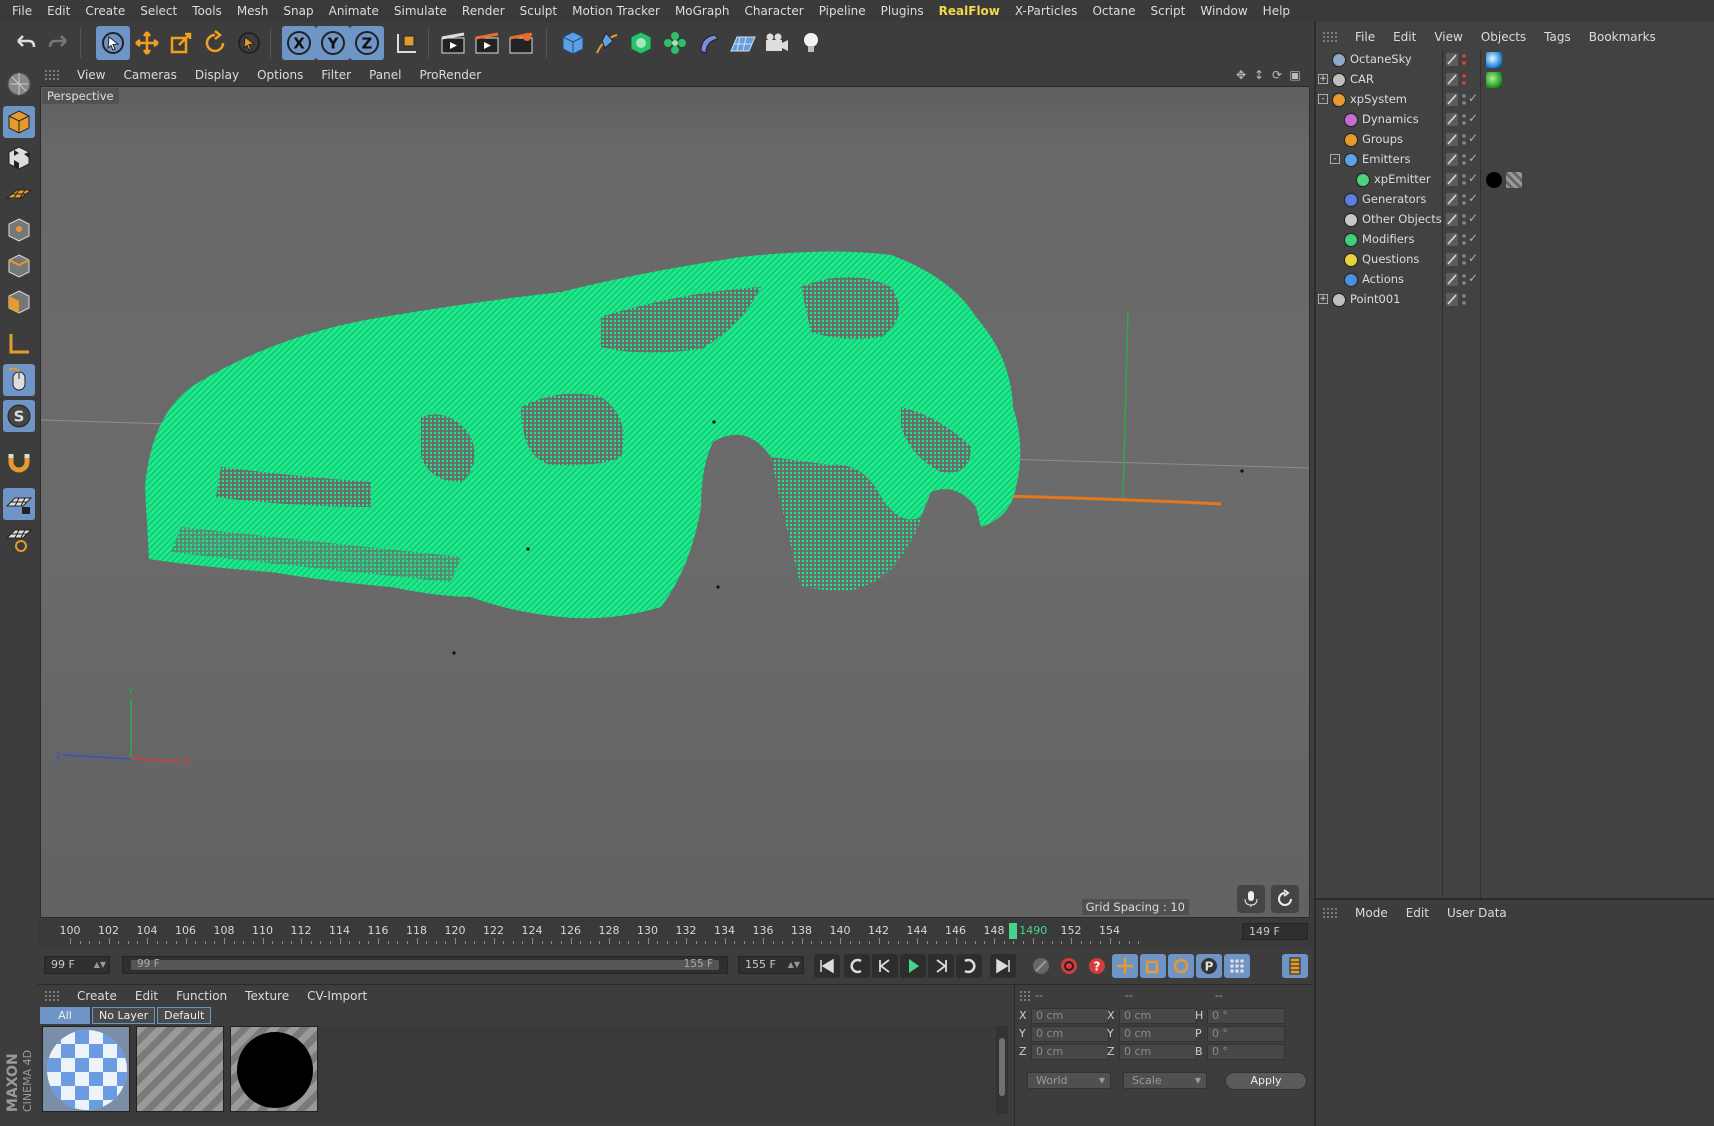 The height and width of the screenshot is (1126, 1714). Describe the element at coordinates (52, 75) in the screenshot. I see `viewport-grip-handle` at that location.